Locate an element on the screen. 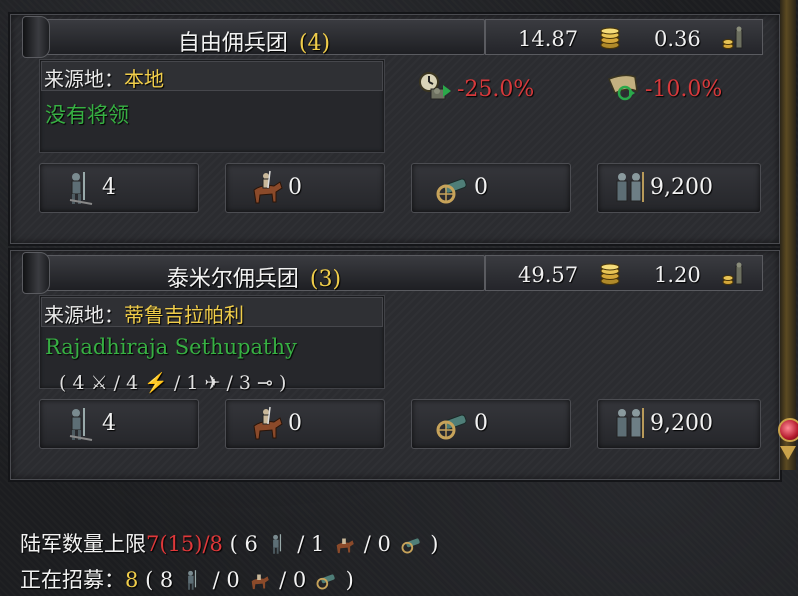 This screenshot has width=798, height=596. origin-value: 蒂鲁吉拉帕利 is located at coordinates (184, 315).